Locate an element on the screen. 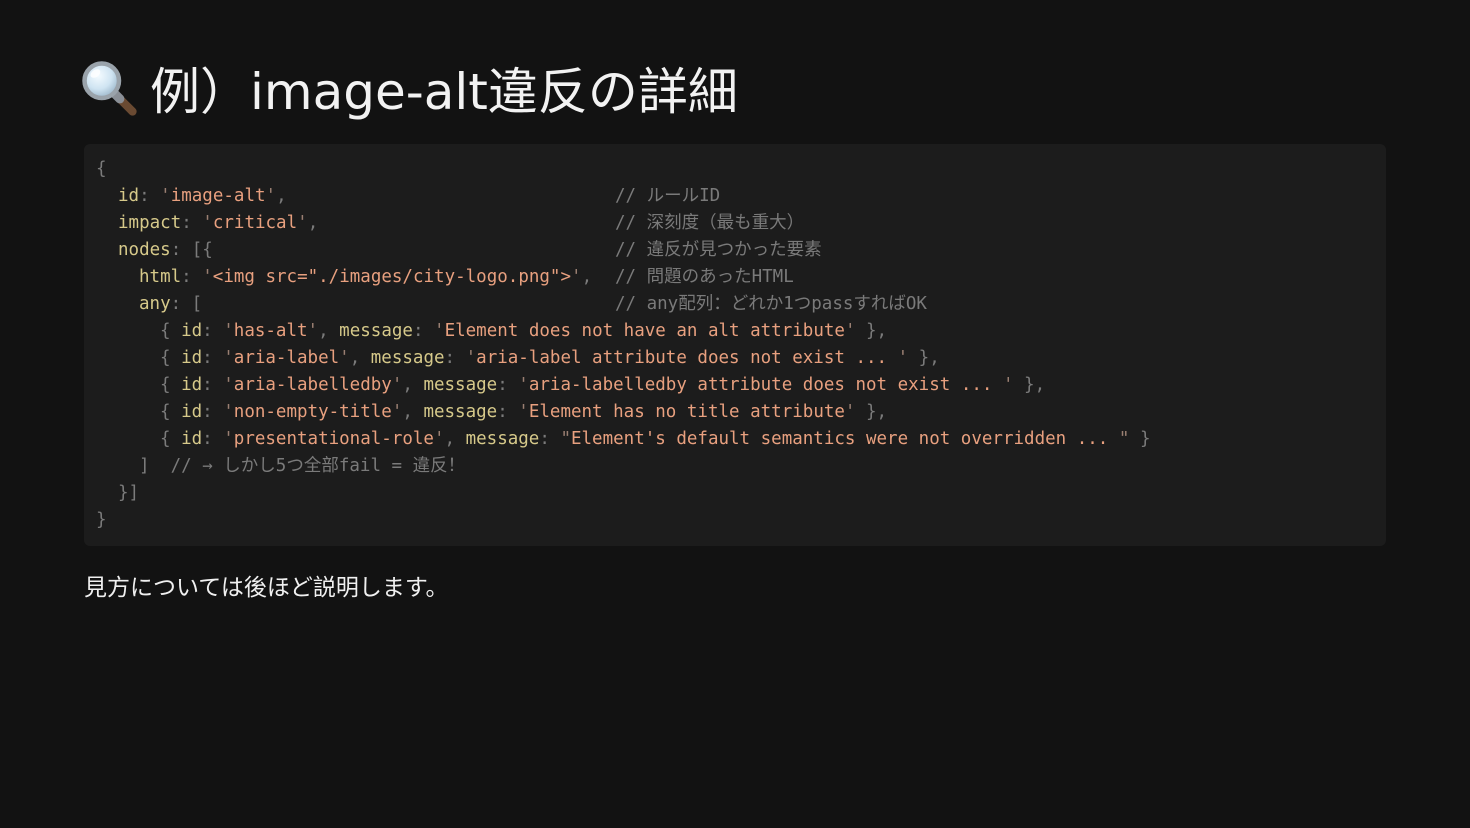  any-close-comment: // → しかし5つ全部fail = 違反！ is located at coordinates (318, 466).